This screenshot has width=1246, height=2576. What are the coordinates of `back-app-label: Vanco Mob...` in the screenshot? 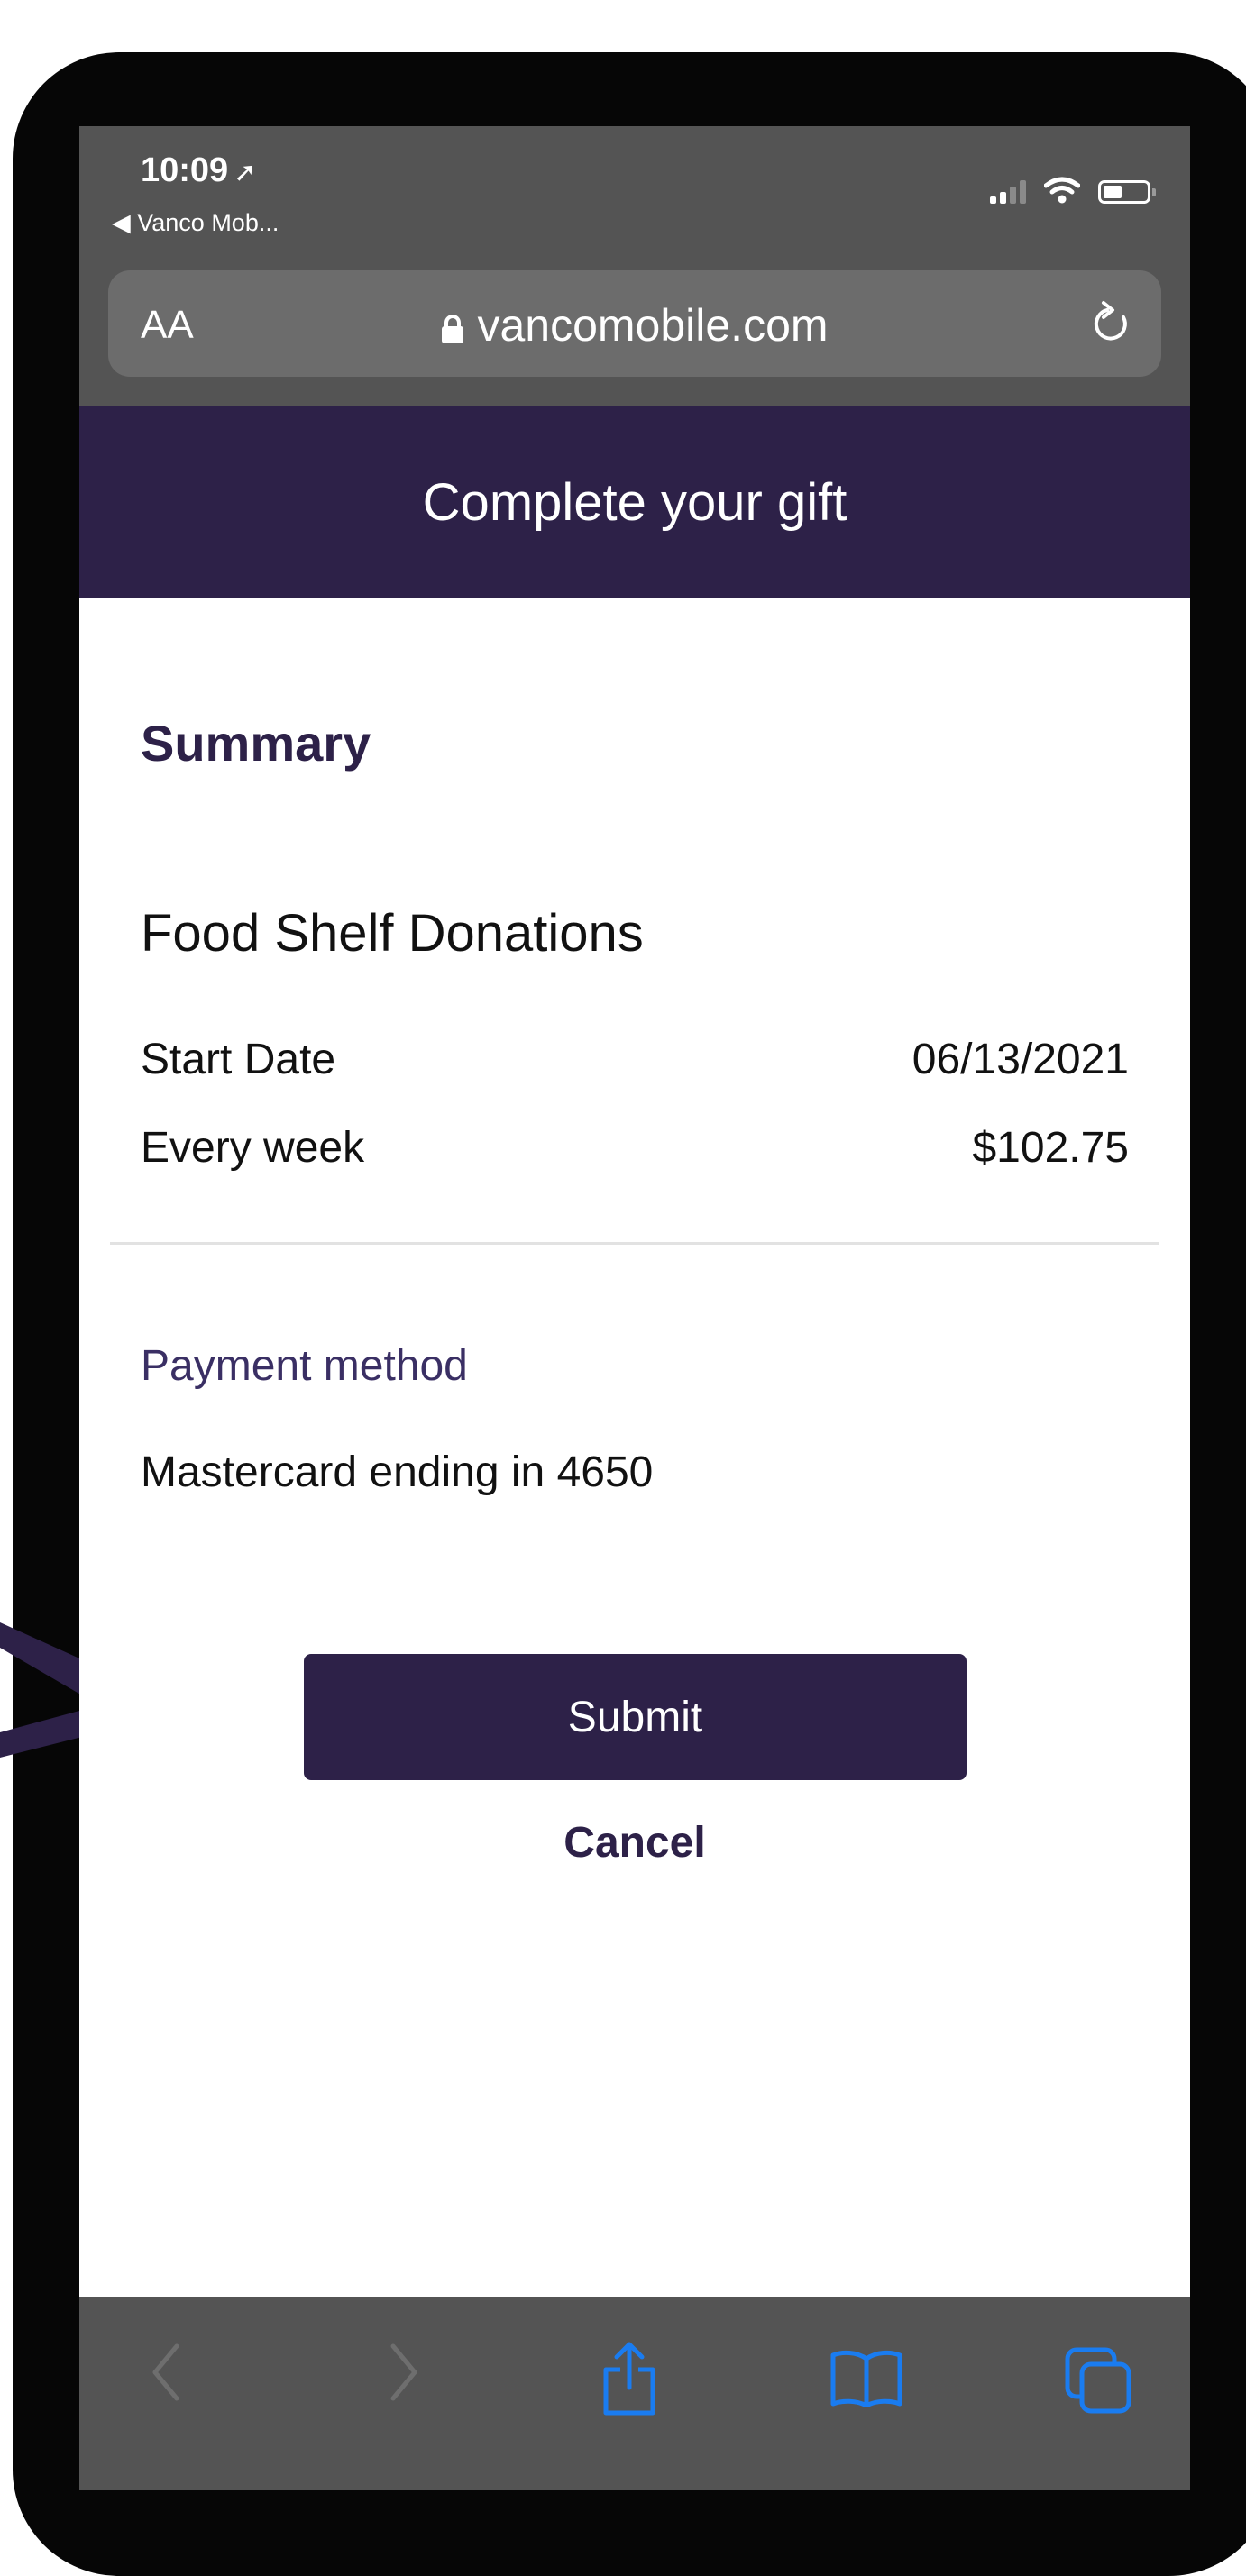 It's located at (208, 222).